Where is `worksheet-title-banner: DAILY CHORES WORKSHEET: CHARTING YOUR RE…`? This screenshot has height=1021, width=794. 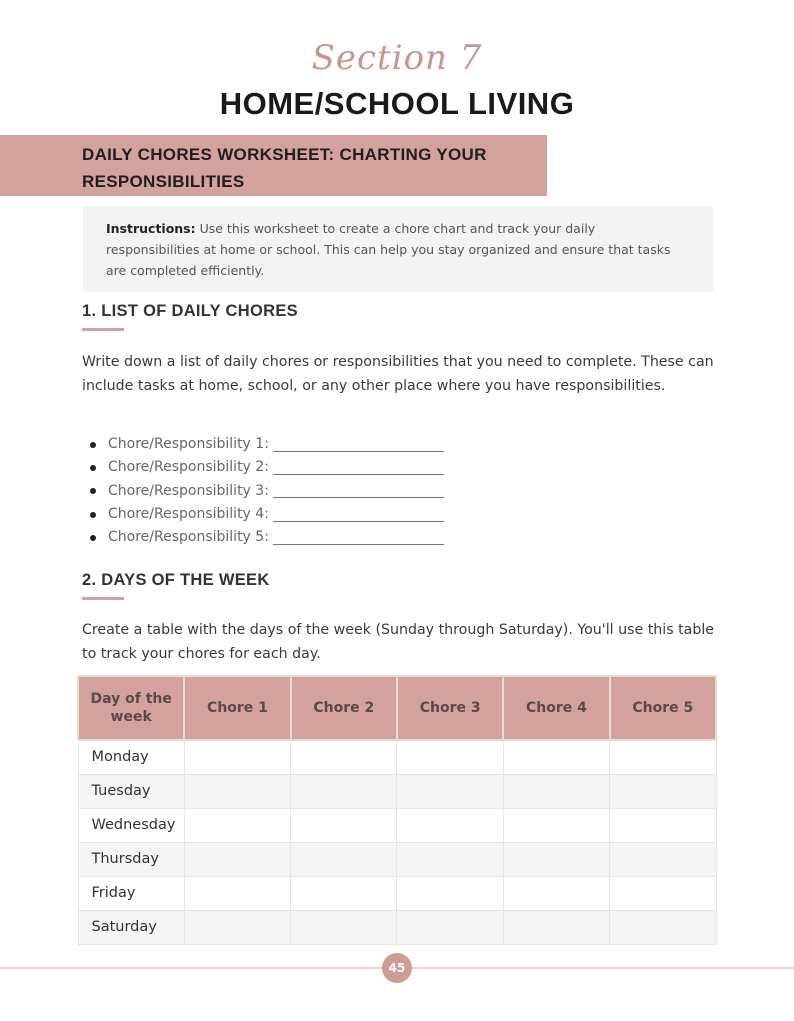 worksheet-title-banner: DAILY CHORES WORKSHEET: CHARTING YOUR RE… is located at coordinates (273, 165).